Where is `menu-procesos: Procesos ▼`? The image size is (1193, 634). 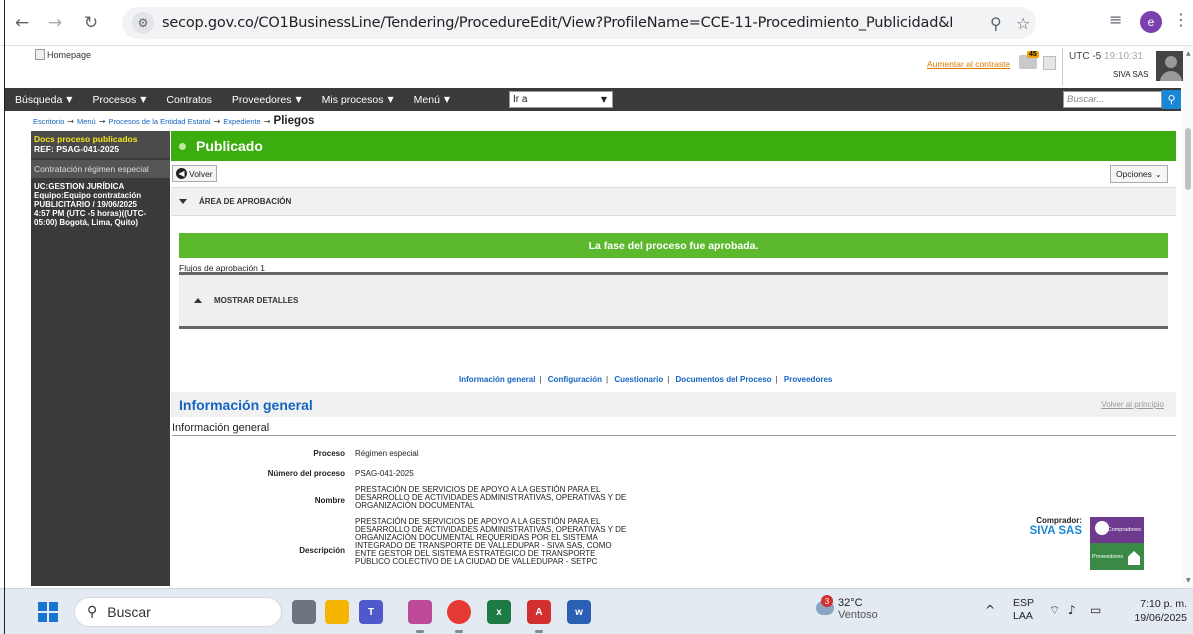 menu-procesos: Procesos ▼ is located at coordinates (119, 100).